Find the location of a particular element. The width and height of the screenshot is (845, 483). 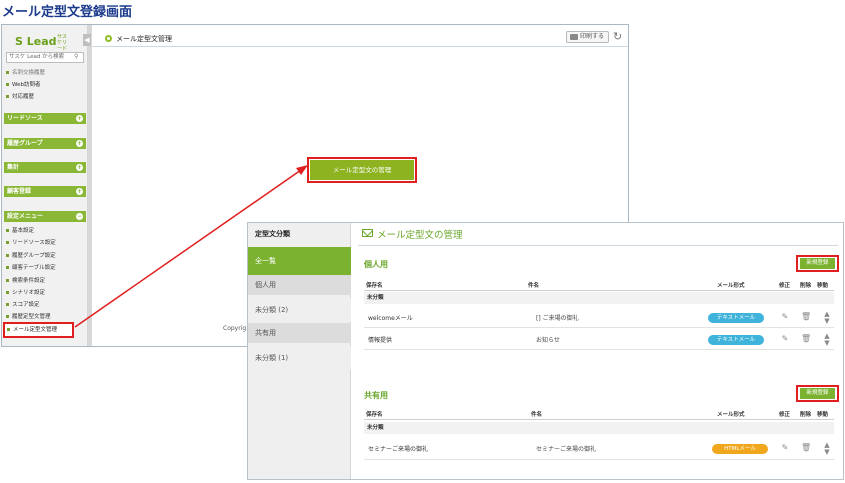

format-badge: HTMLメール is located at coordinates (740, 449).